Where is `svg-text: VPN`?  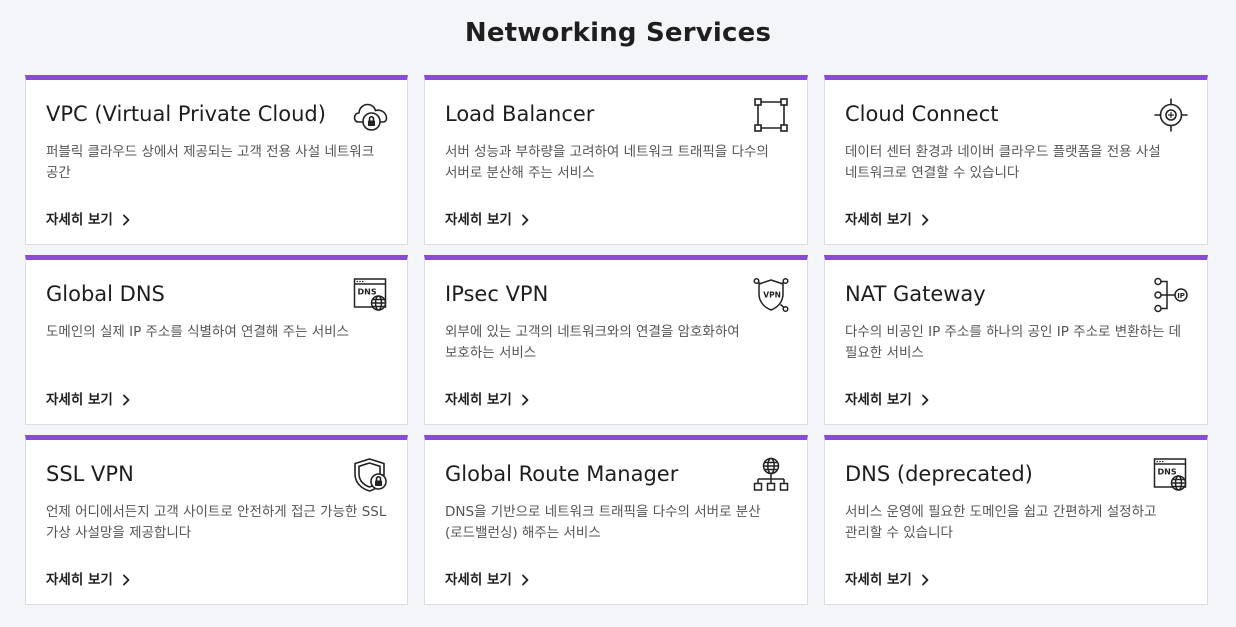
svg-text: VPN is located at coordinates (772, 295).